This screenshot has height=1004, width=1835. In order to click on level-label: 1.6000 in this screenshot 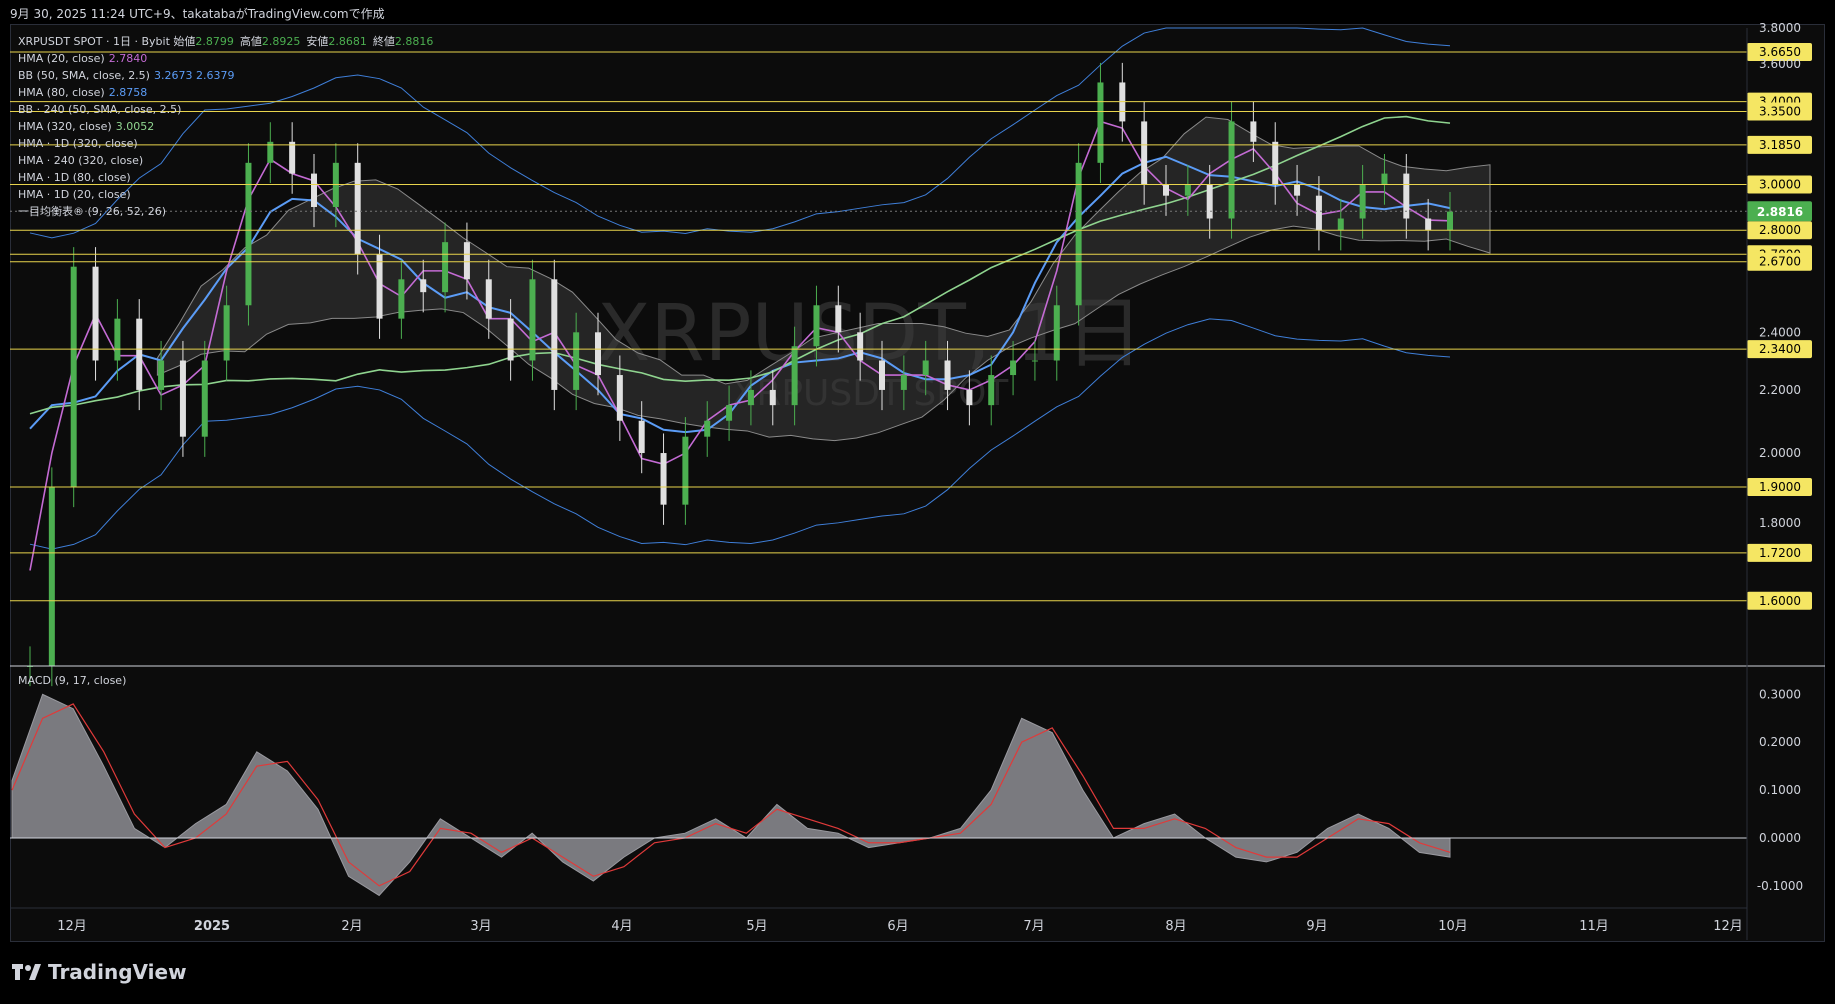, I will do `click(1780, 601)`.